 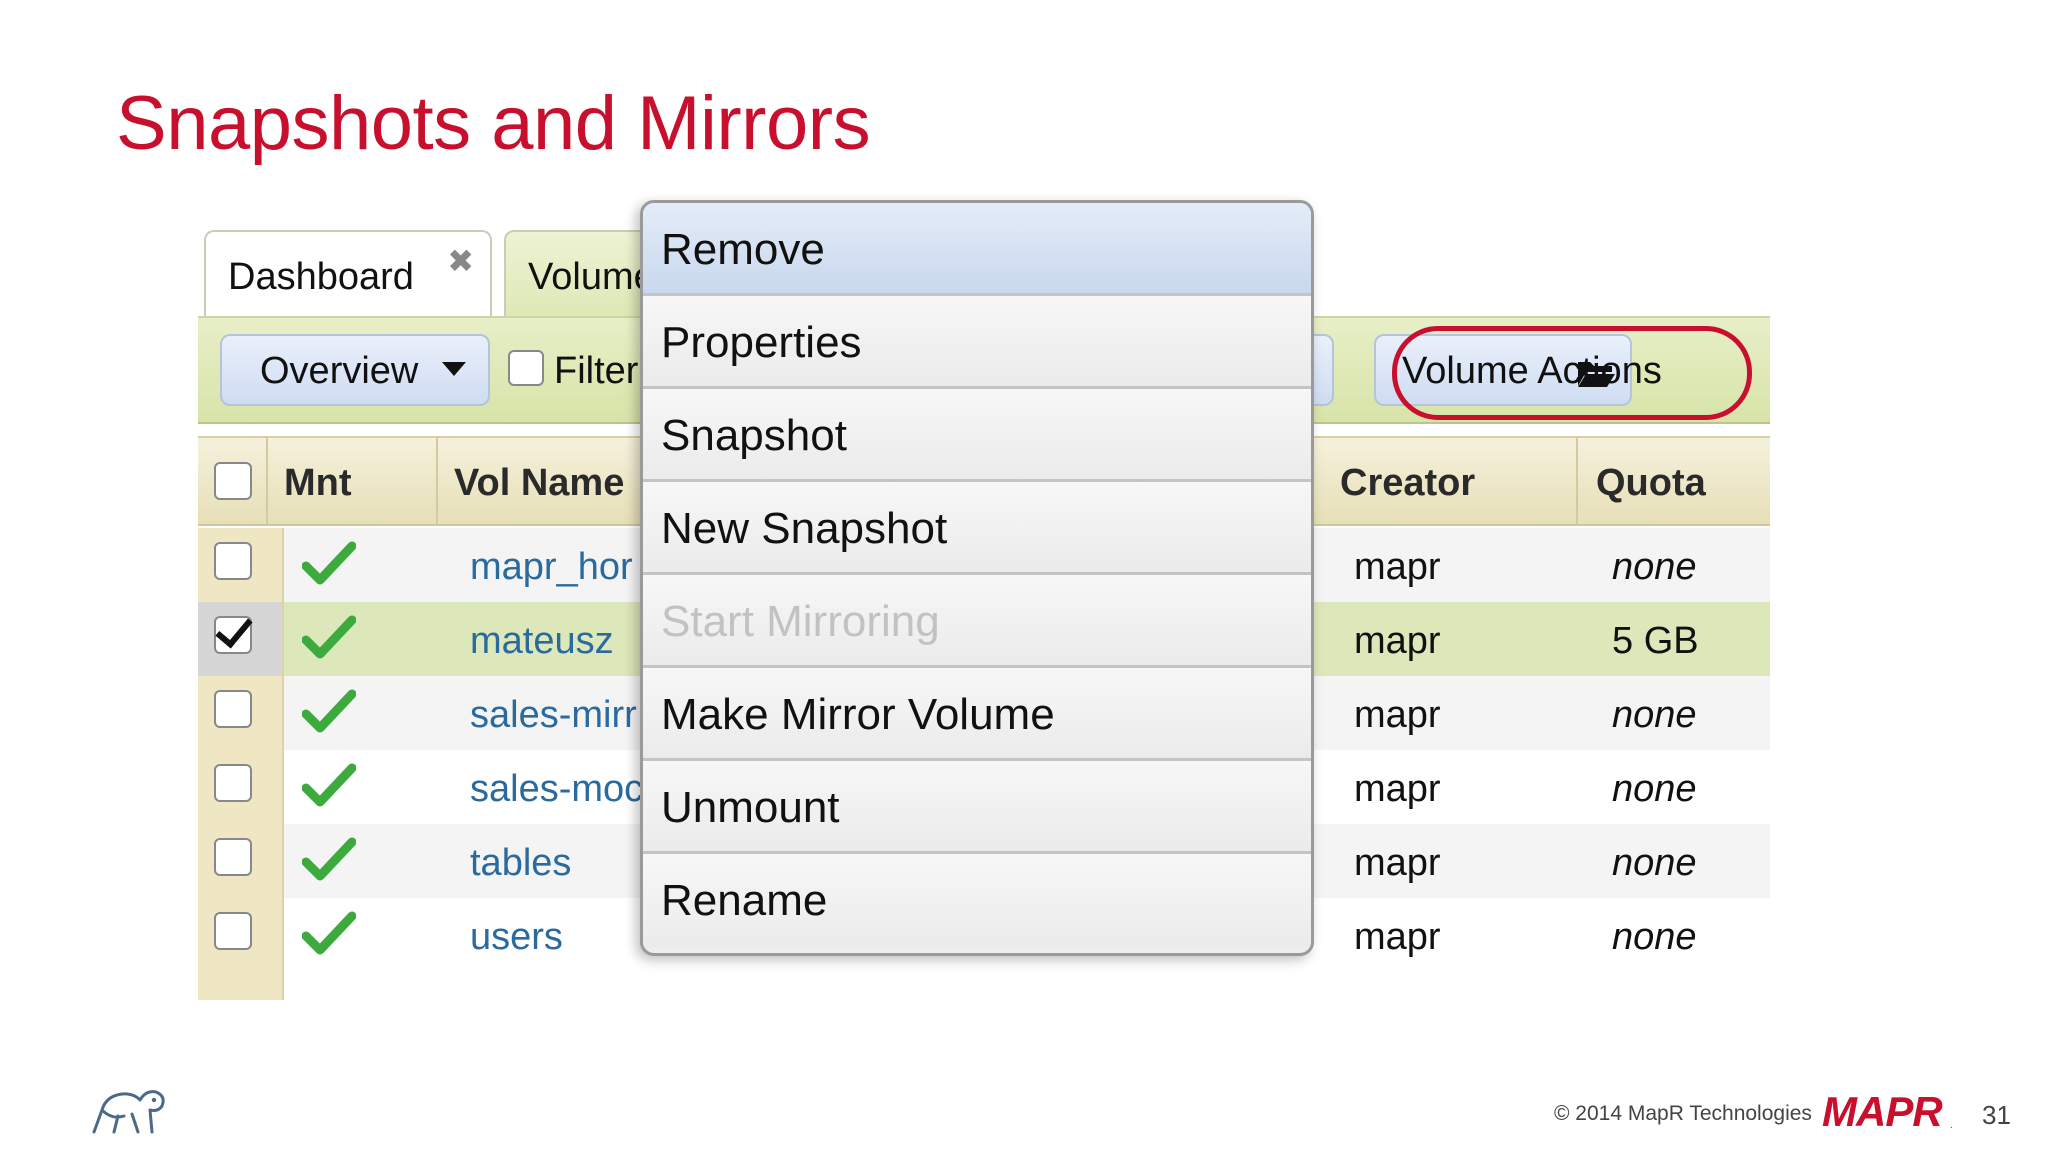 I want to click on mapr-logo: MAPR ., so click(x=1887, y=1110).